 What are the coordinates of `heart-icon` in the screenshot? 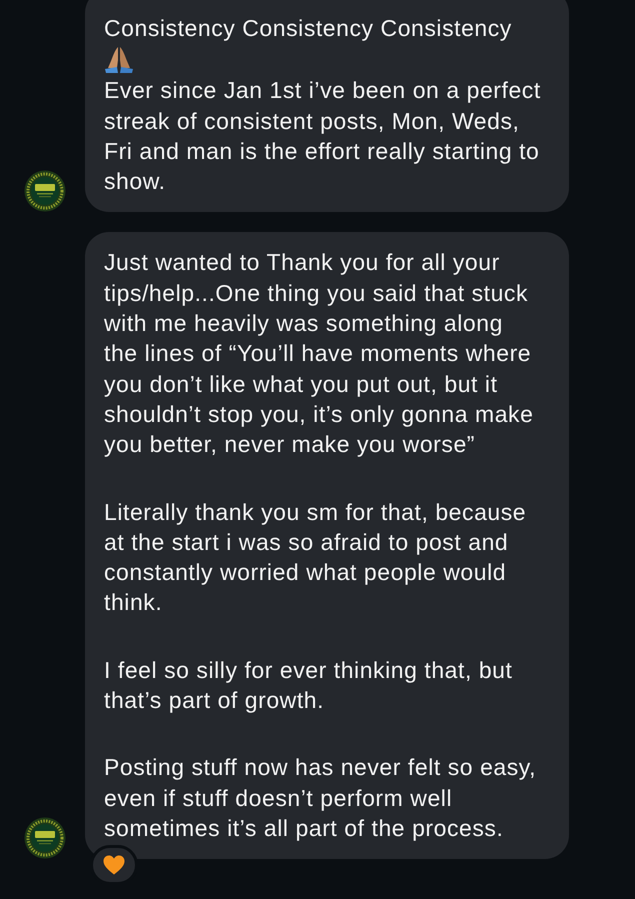 It's located at (114, 865).